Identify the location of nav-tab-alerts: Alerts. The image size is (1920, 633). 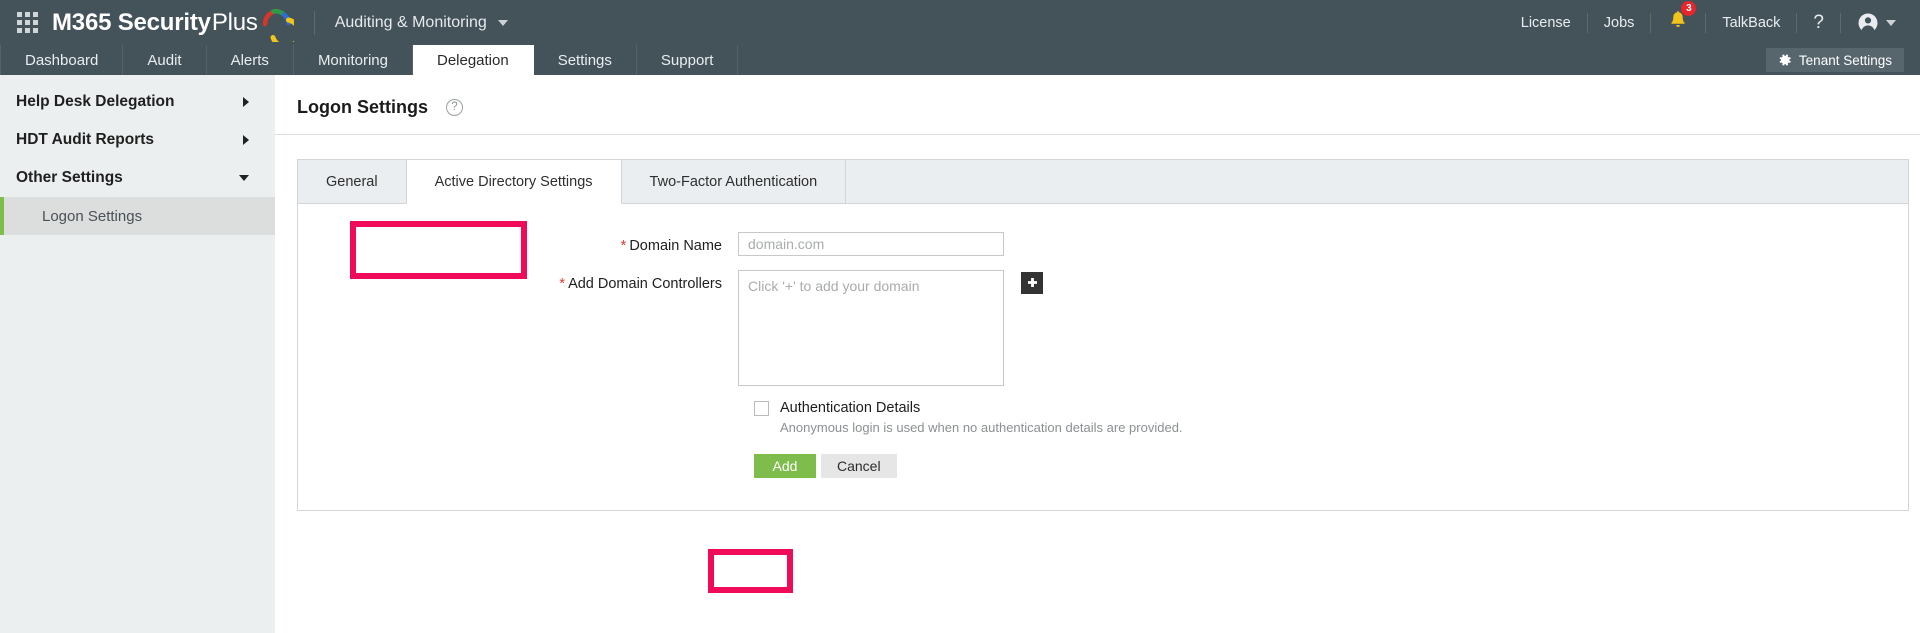
(250, 60).